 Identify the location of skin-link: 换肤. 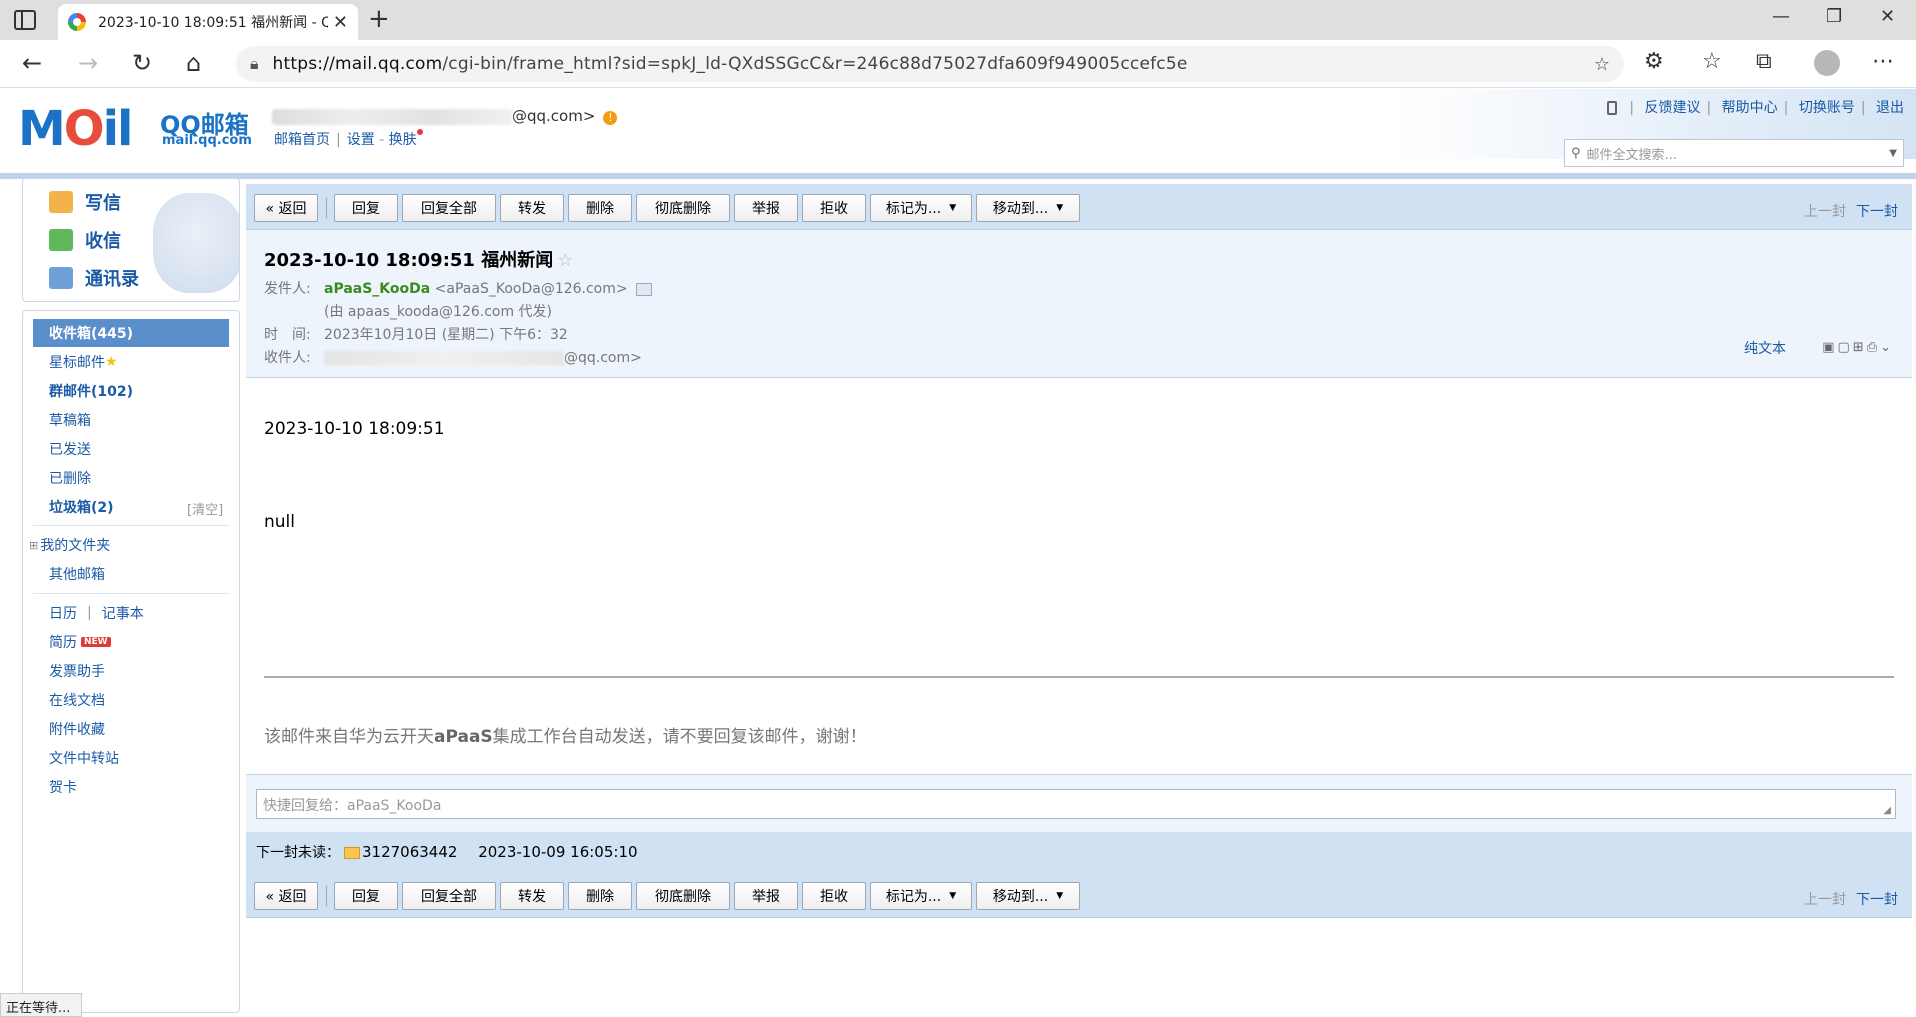
(403, 140).